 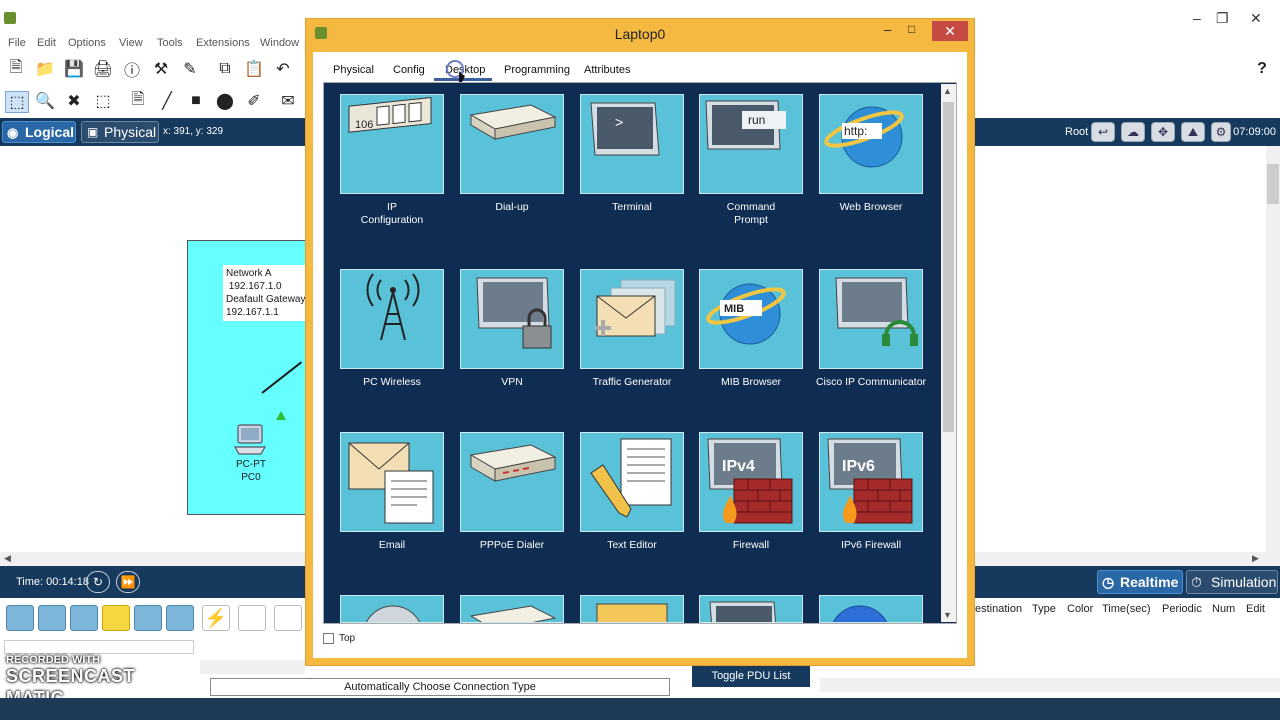 I want to click on vpn-tile, so click(x=512, y=319).